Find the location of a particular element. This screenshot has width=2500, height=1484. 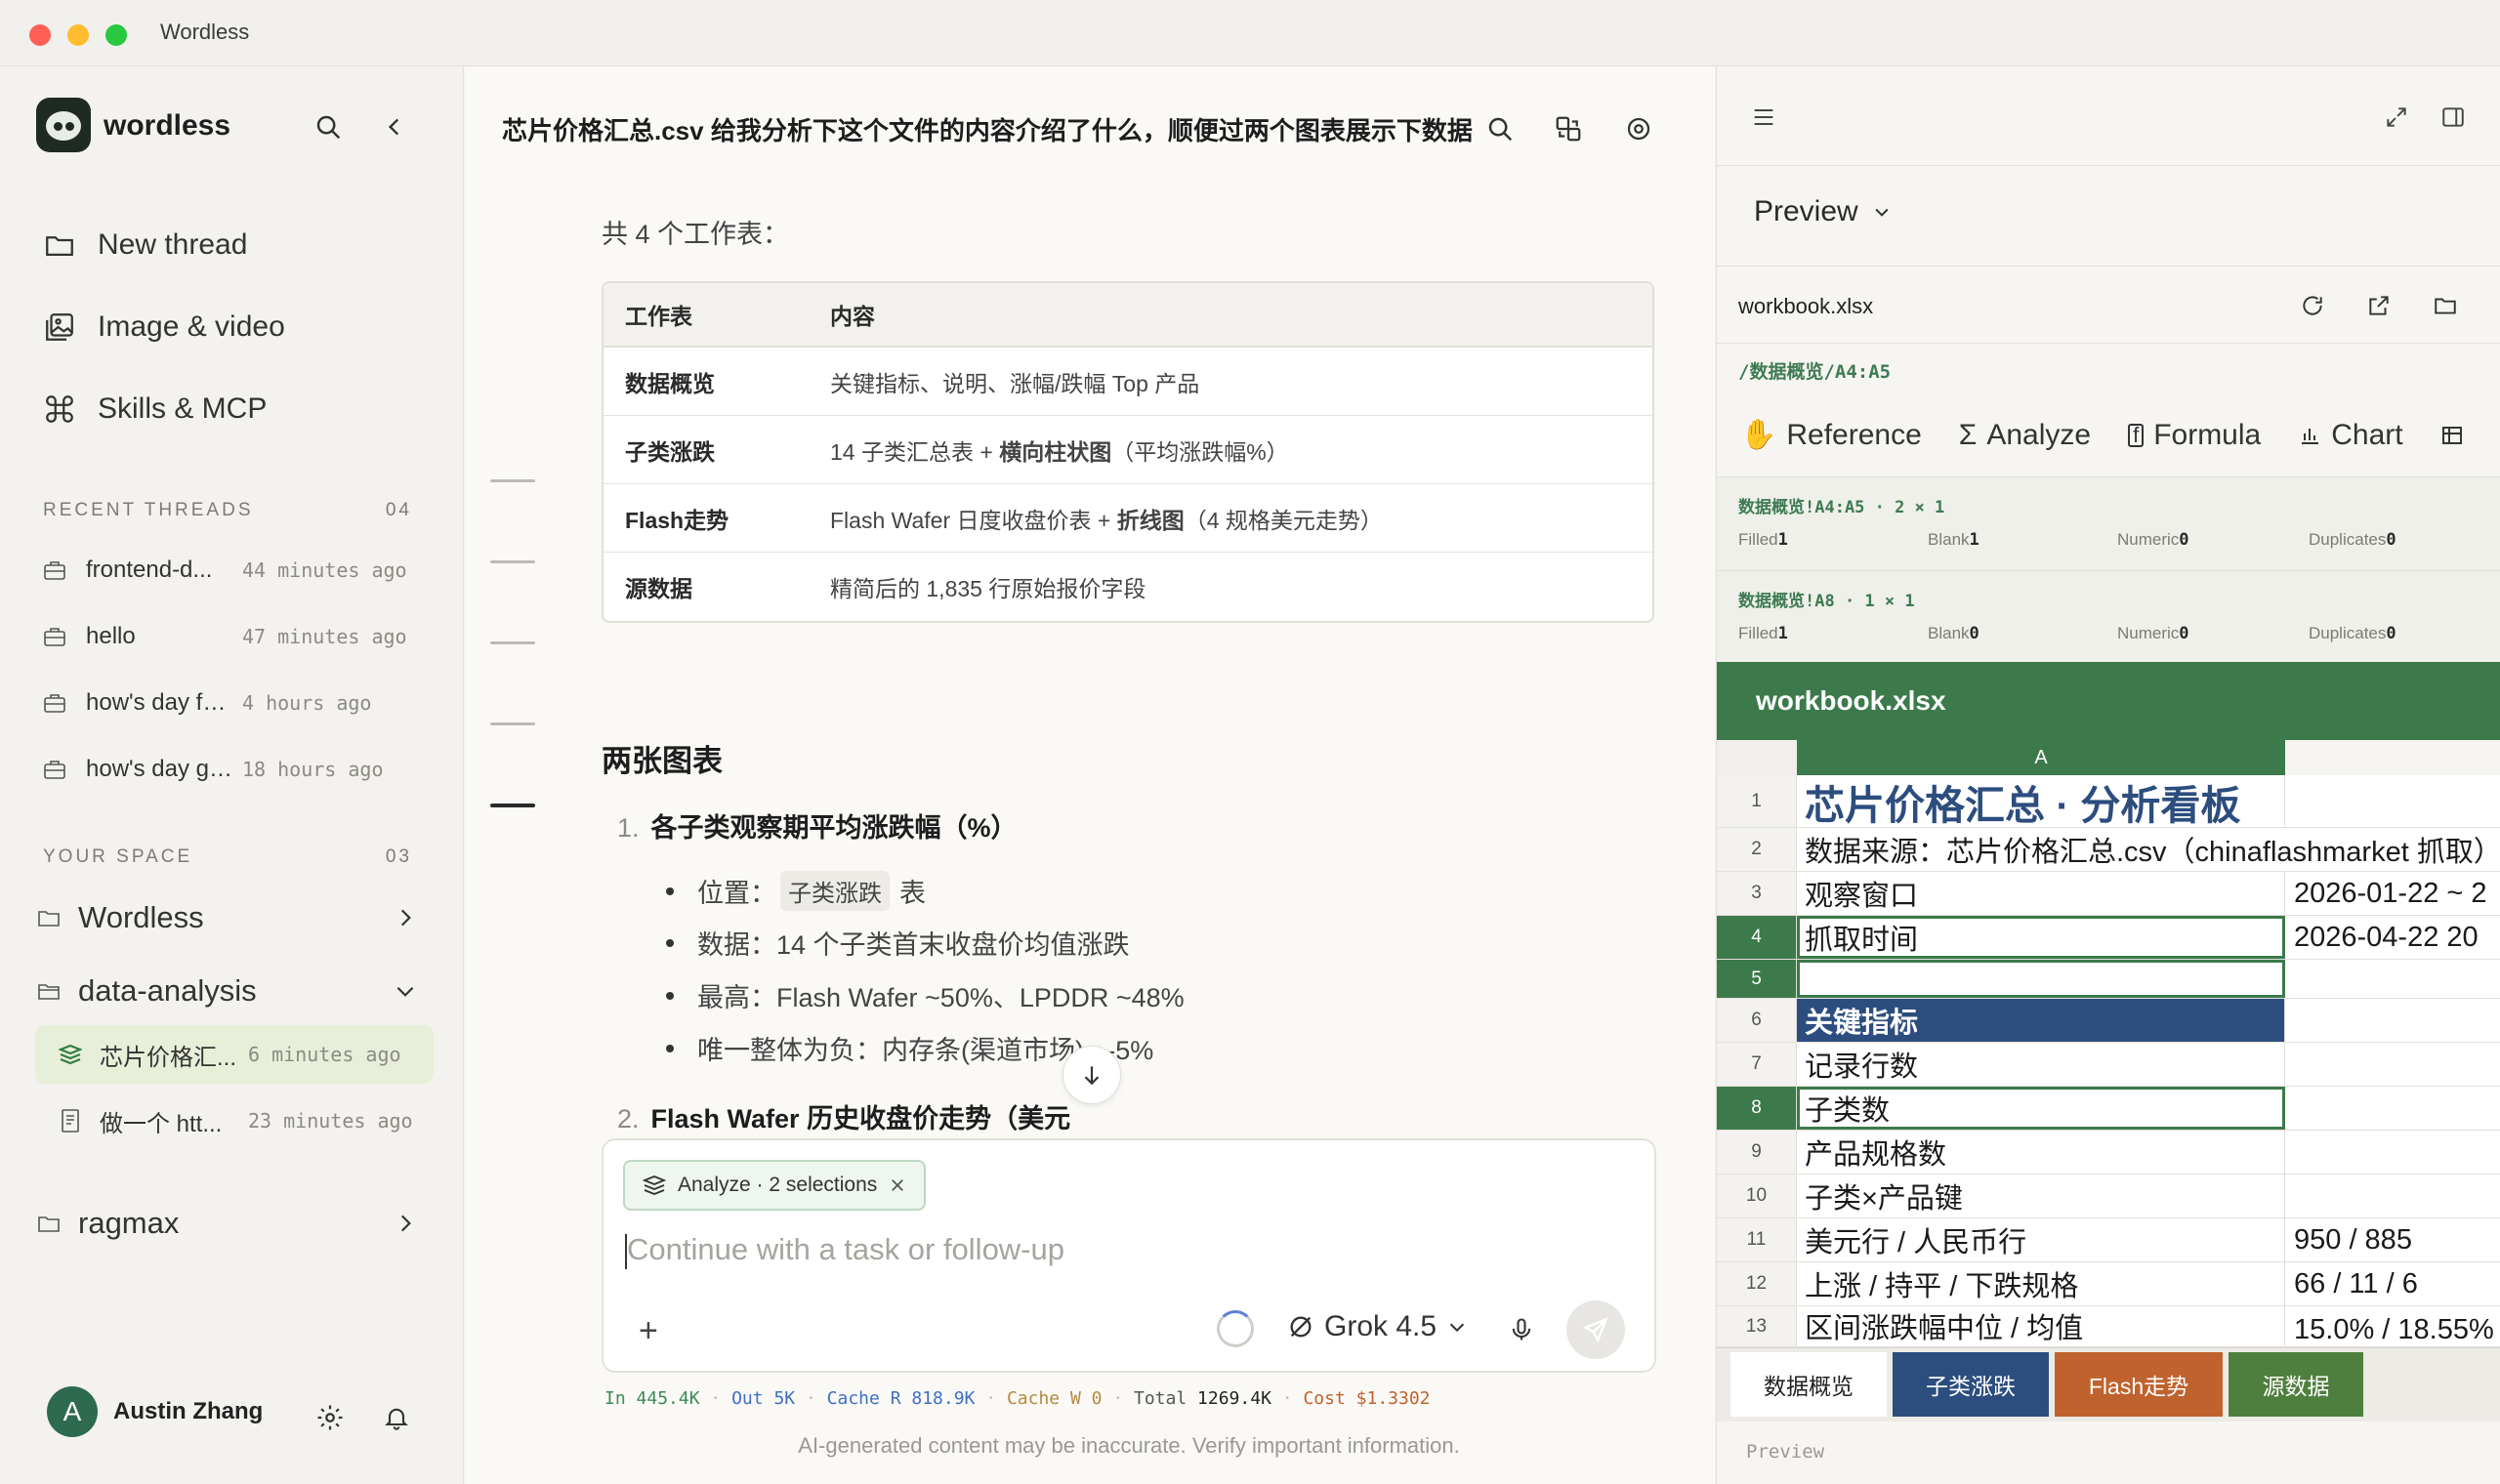

sheet-tabs: 数据概览 子类涨跌 Flash走势 源数据 is located at coordinates (2109, 1384).